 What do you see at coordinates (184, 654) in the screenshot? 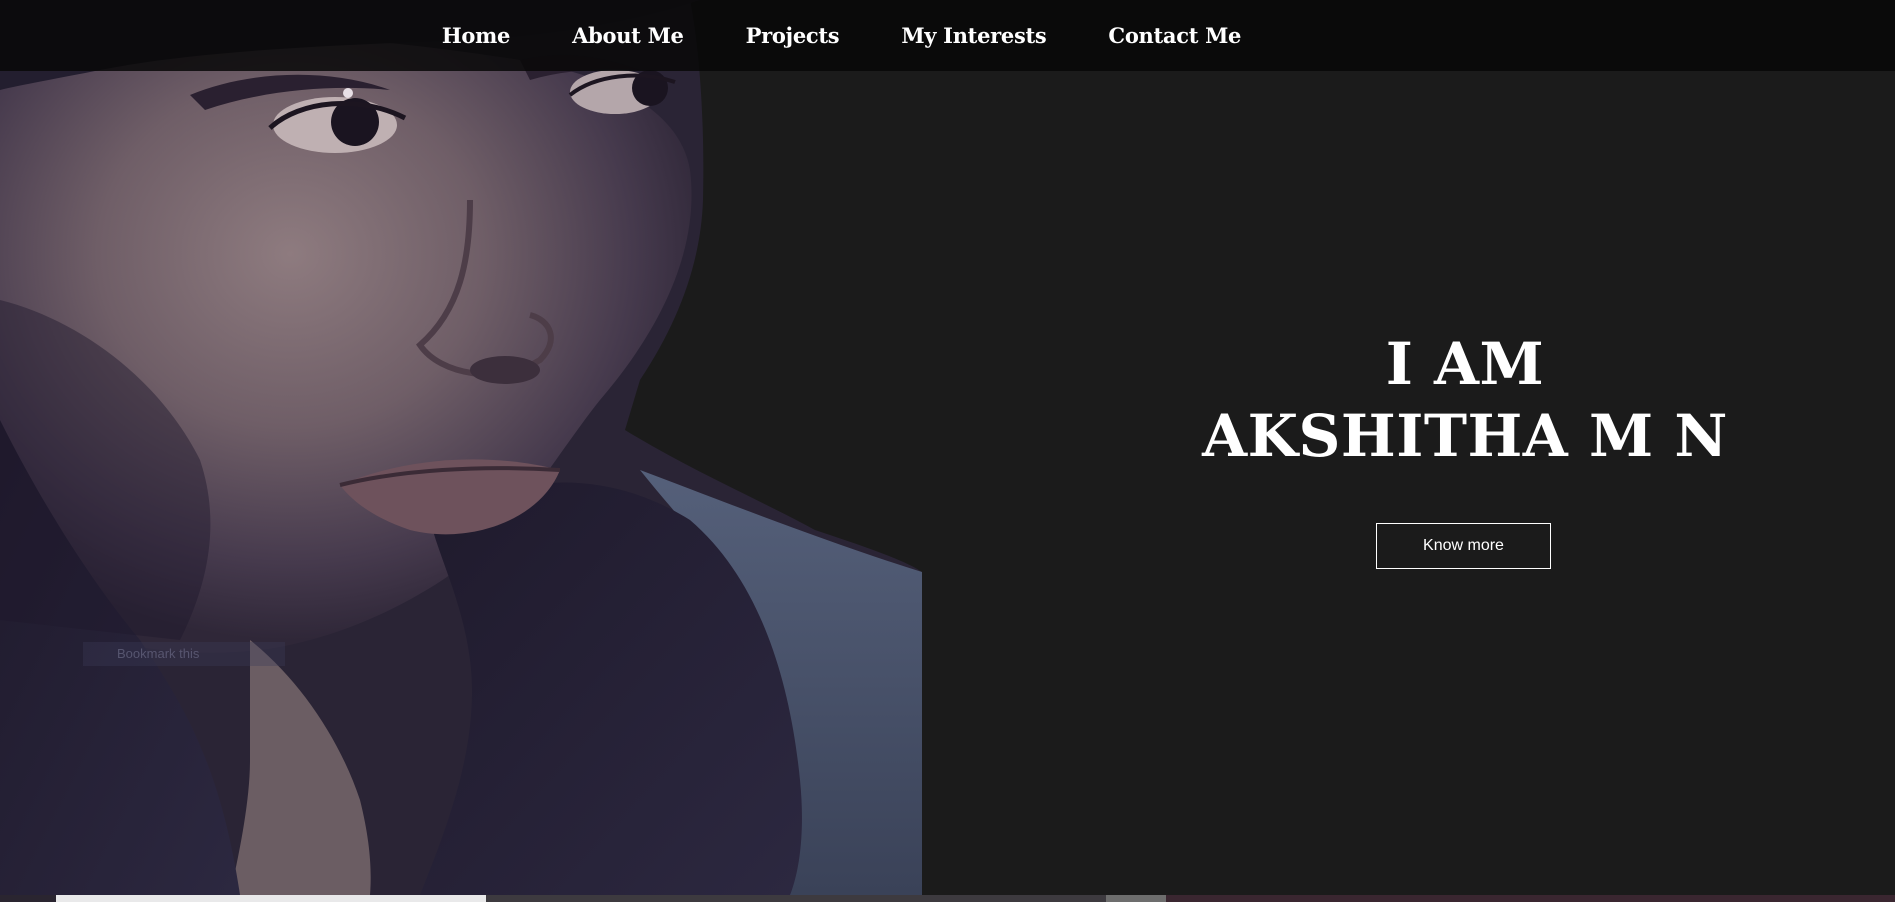
I see `photo-caption: Bookmark this` at bounding box center [184, 654].